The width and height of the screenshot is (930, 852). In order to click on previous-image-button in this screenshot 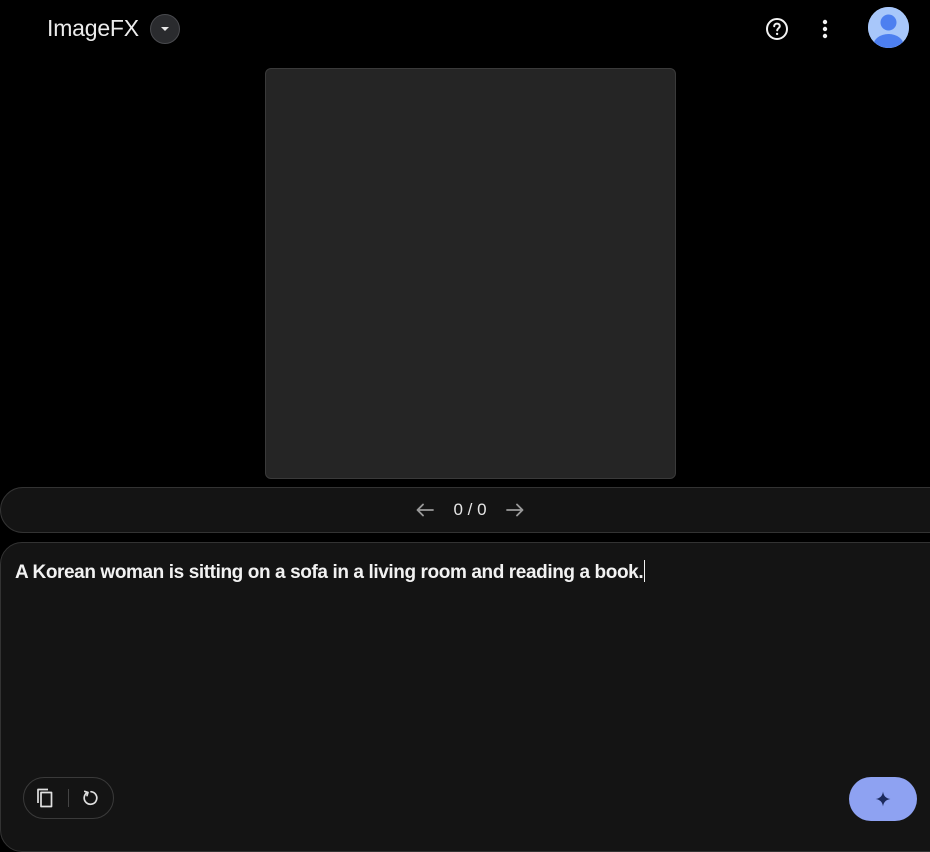, I will do `click(425, 510)`.